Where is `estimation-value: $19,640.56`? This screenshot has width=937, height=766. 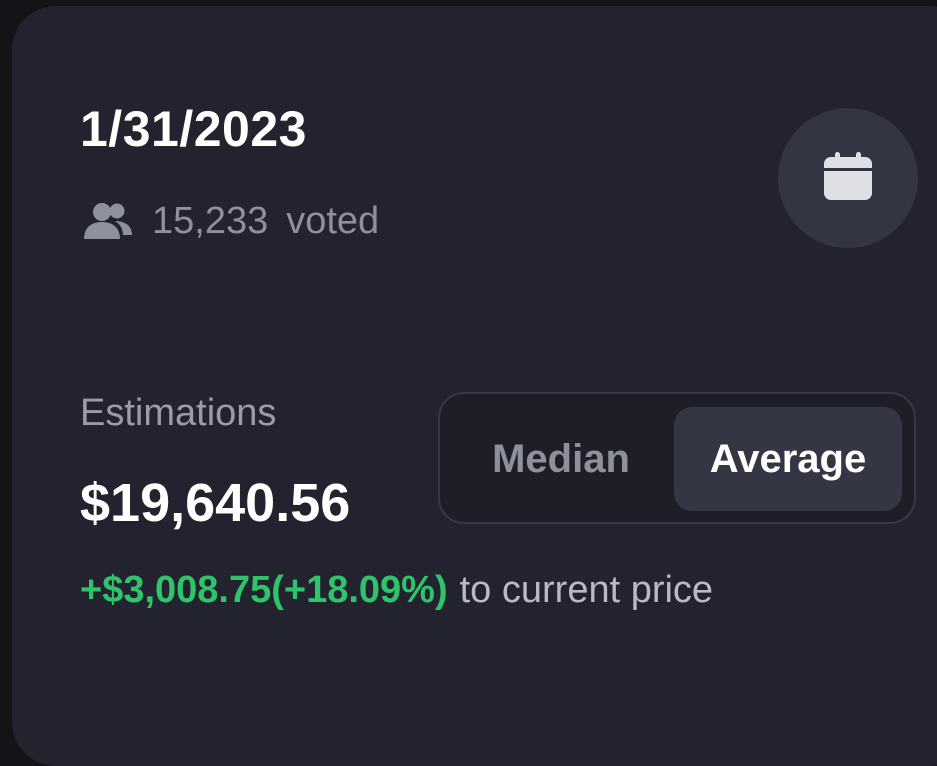
estimation-value: $19,640.56 is located at coordinates (215, 503).